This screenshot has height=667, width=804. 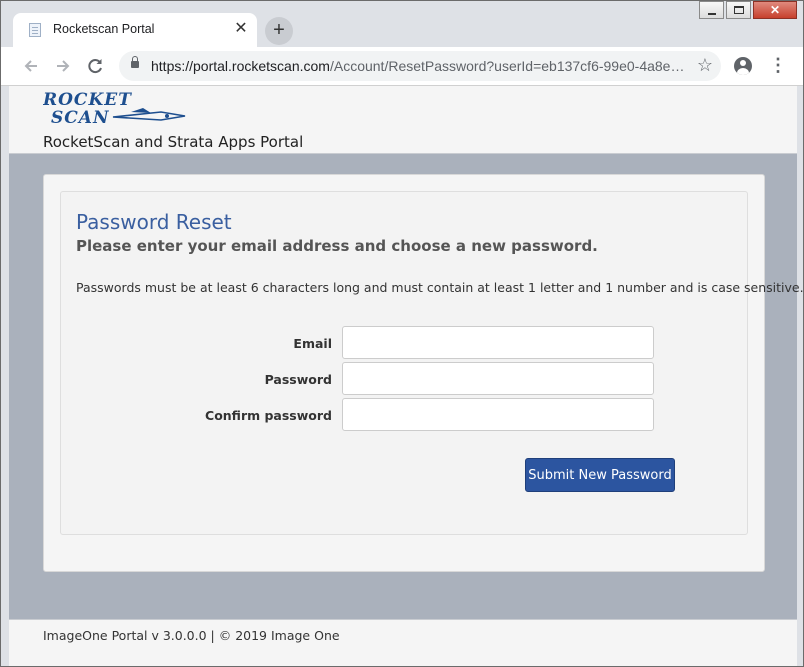 I want to click on maximize-icon, so click(x=738, y=10).